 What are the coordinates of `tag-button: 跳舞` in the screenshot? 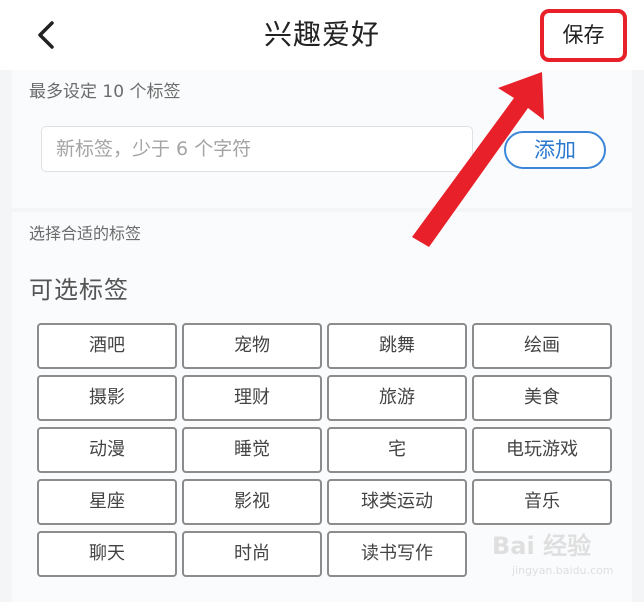 It's located at (397, 346).